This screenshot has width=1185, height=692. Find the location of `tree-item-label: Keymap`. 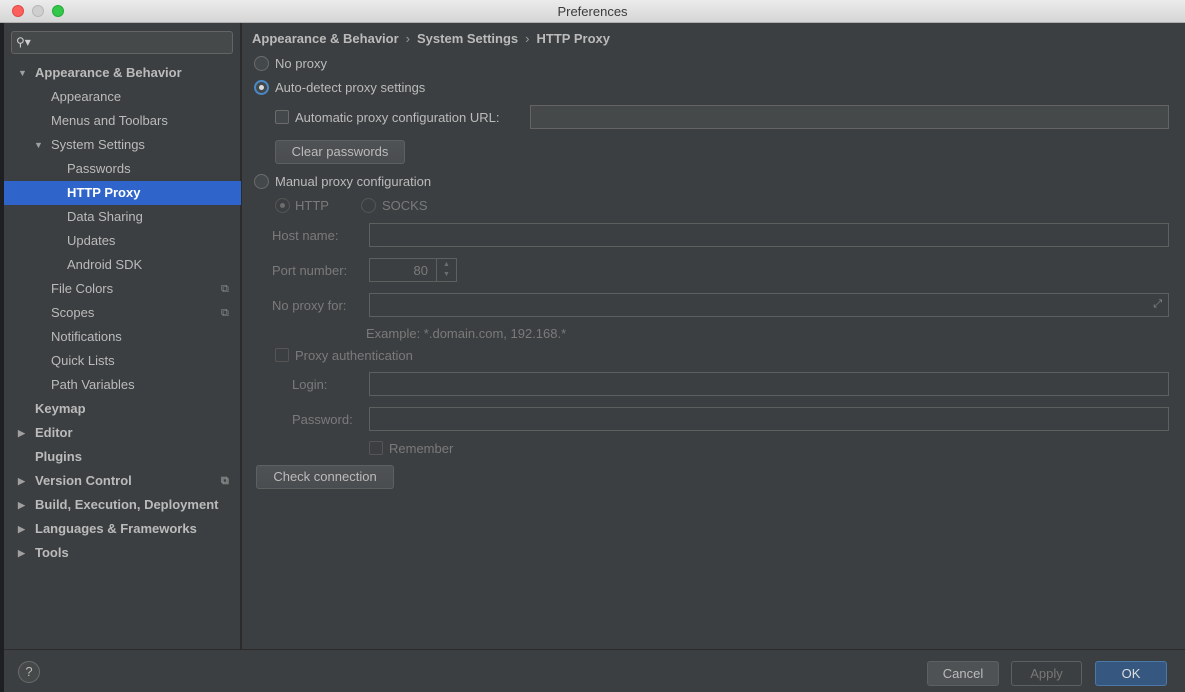

tree-item-label: Keymap is located at coordinates (60, 408).